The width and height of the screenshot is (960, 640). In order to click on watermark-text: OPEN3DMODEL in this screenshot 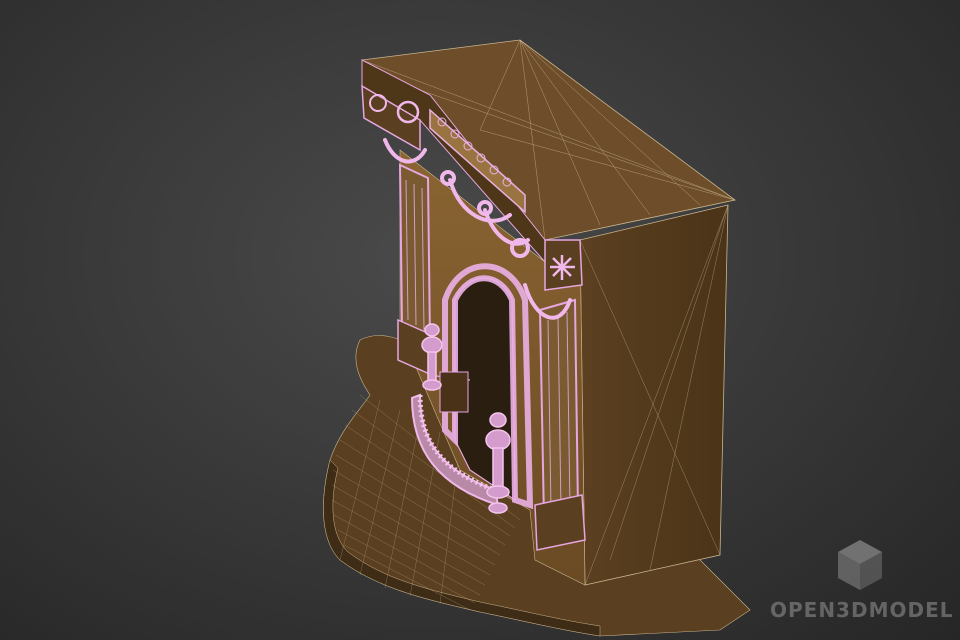, I will do `click(862, 610)`.